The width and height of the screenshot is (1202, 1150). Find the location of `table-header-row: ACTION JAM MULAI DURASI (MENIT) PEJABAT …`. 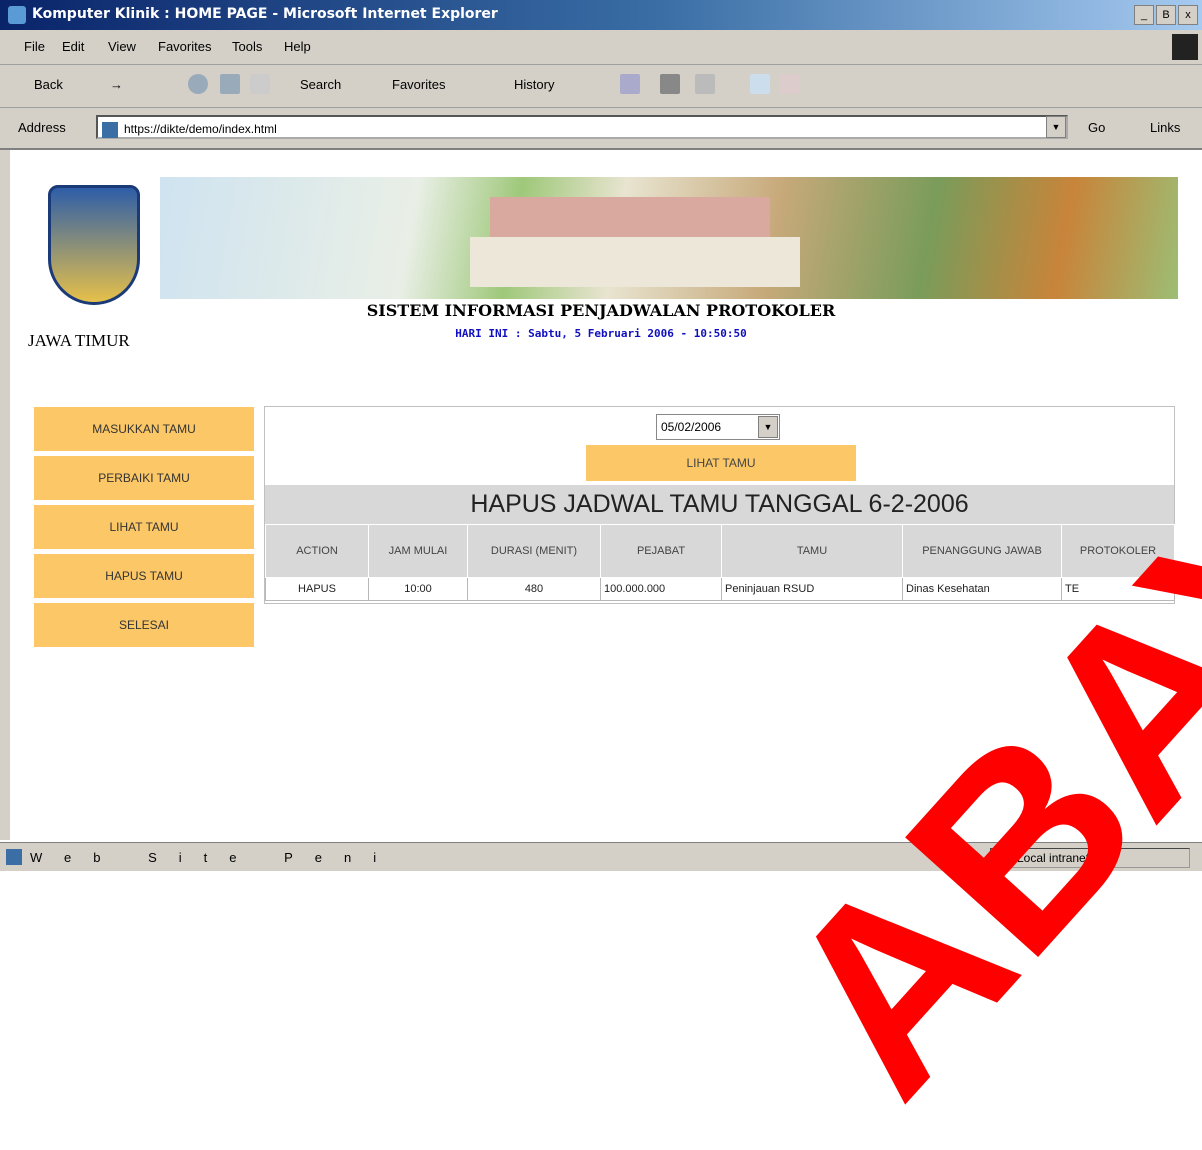

table-header-row: ACTION JAM MULAI DURASI (MENIT) PEJABAT … is located at coordinates (720, 551).